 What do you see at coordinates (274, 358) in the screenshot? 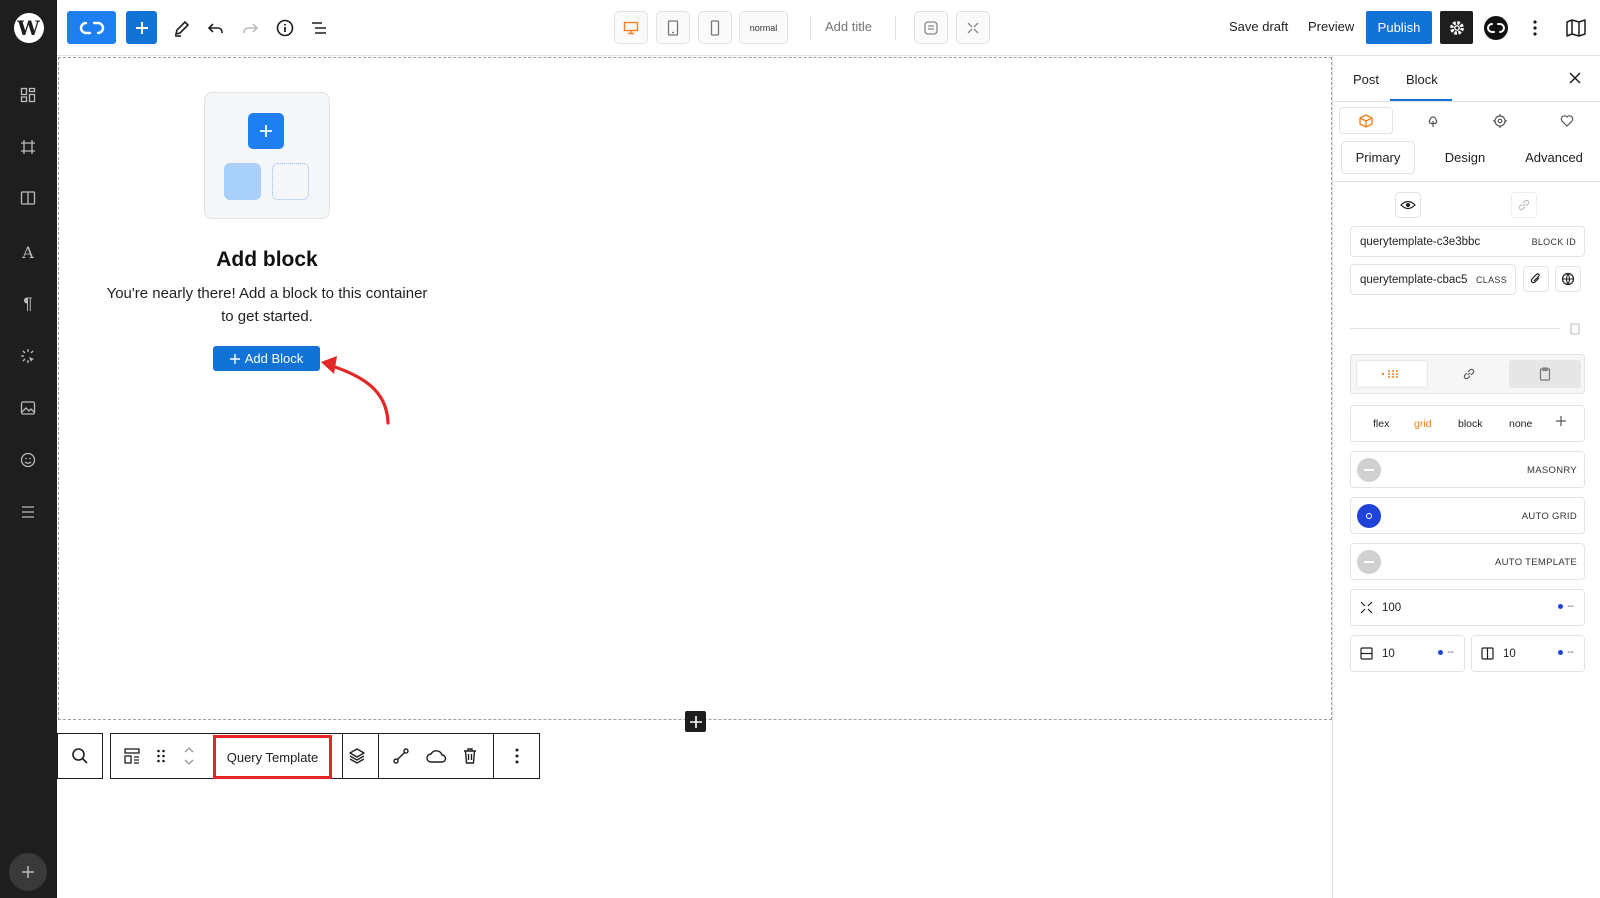
I see `add-block-label: Add Block` at bounding box center [274, 358].